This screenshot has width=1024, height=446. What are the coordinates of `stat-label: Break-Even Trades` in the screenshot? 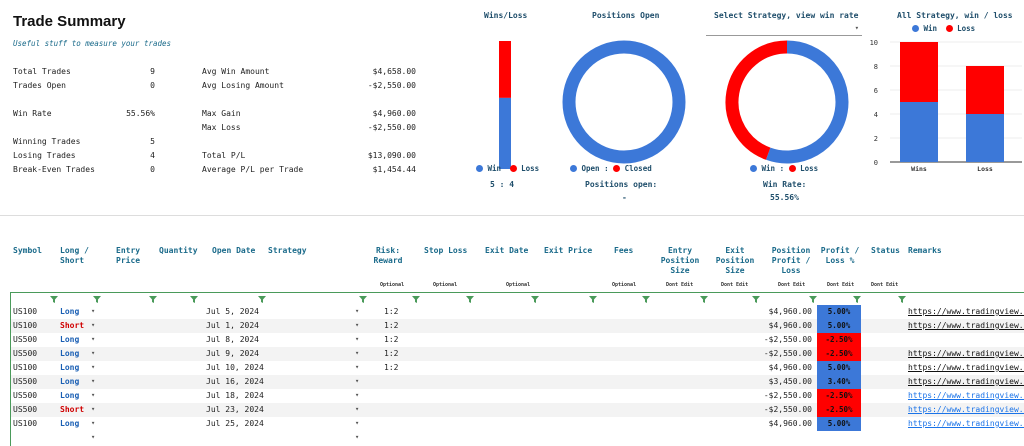 It's located at (54, 169).